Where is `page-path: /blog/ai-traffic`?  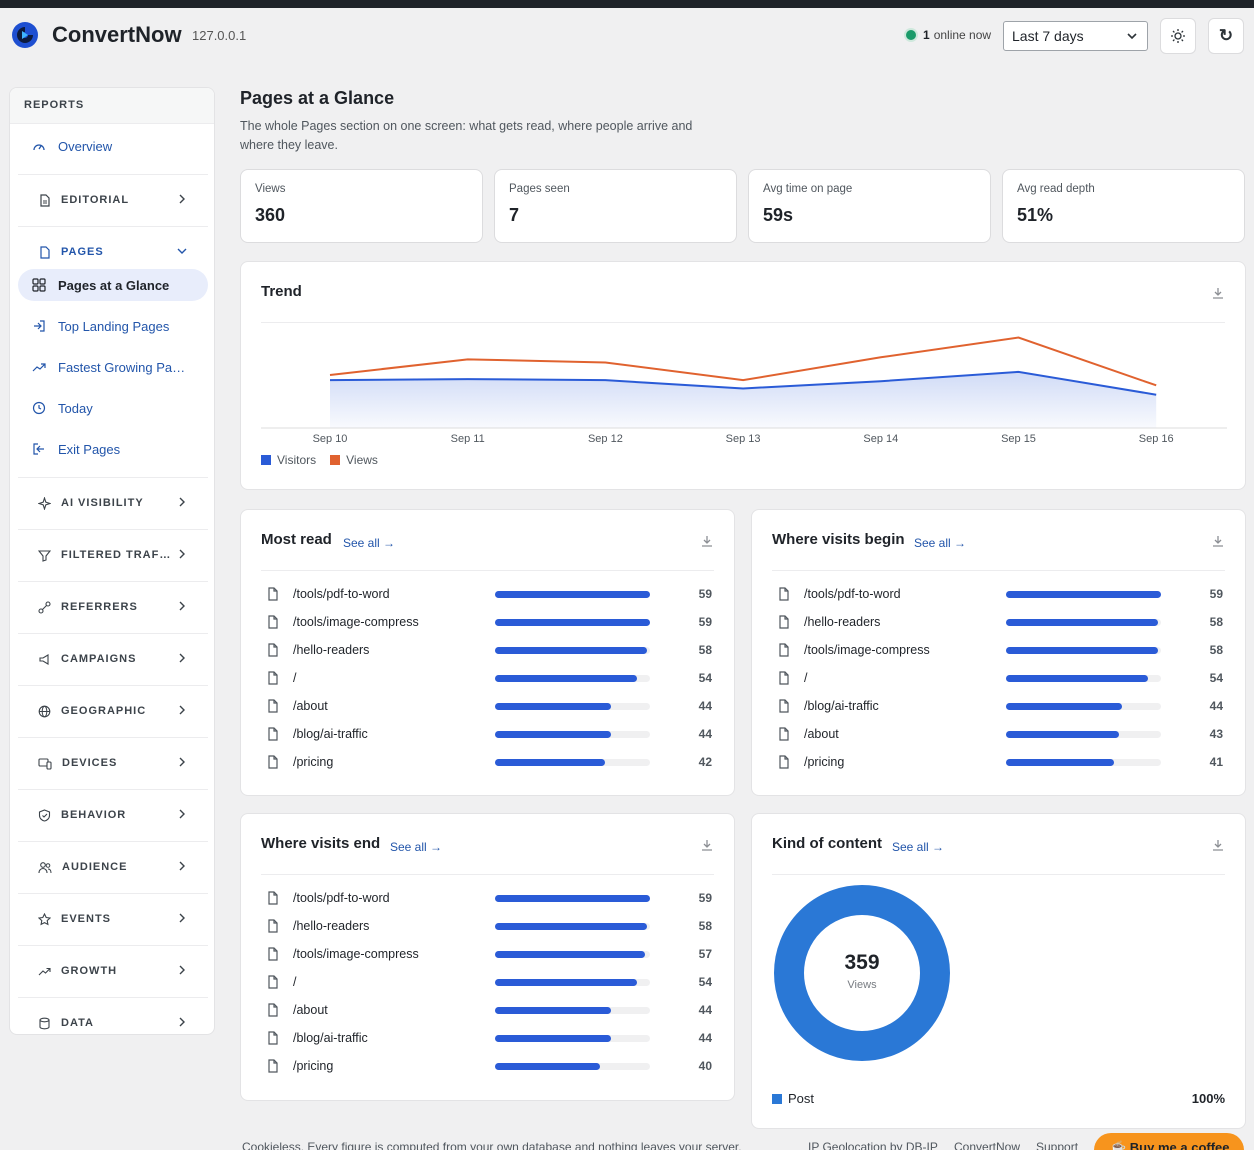
page-path: /blog/ai-traffic is located at coordinates (330, 1038).